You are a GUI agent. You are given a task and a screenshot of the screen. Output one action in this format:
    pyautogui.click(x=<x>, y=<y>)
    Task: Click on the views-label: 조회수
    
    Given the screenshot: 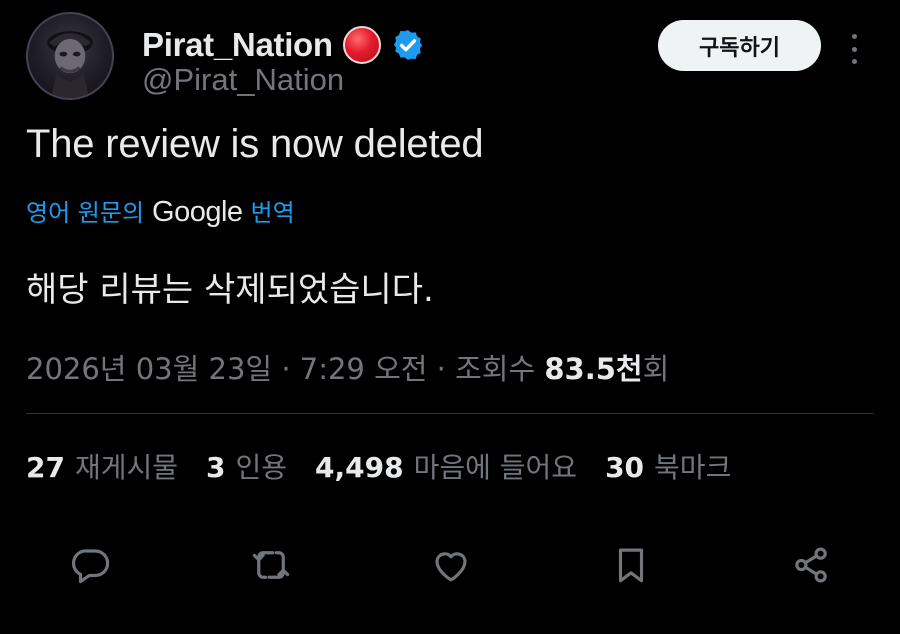 What is the action you would take?
    pyautogui.click(x=495, y=369)
    